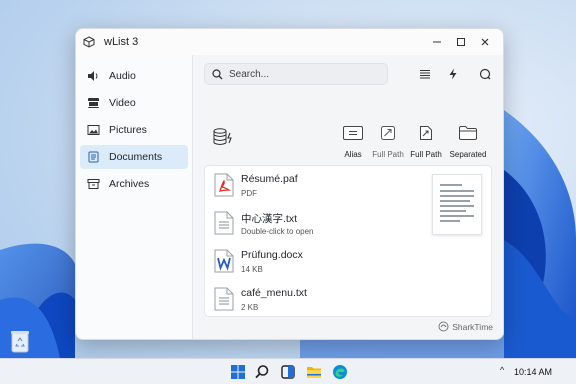 The image size is (576, 384). I want to click on file-meta: PDF, so click(249, 193).